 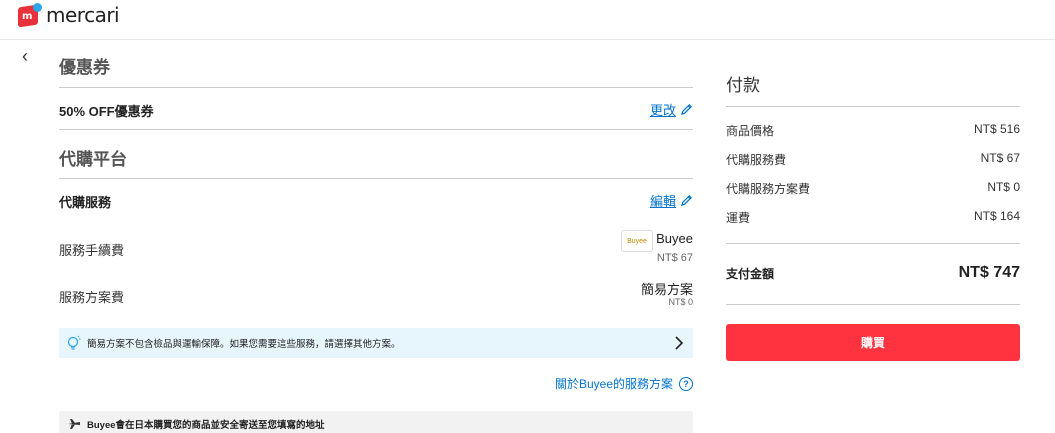 What do you see at coordinates (743, 85) in the screenshot?
I see `payment-title: 付款` at bounding box center [743, 85].